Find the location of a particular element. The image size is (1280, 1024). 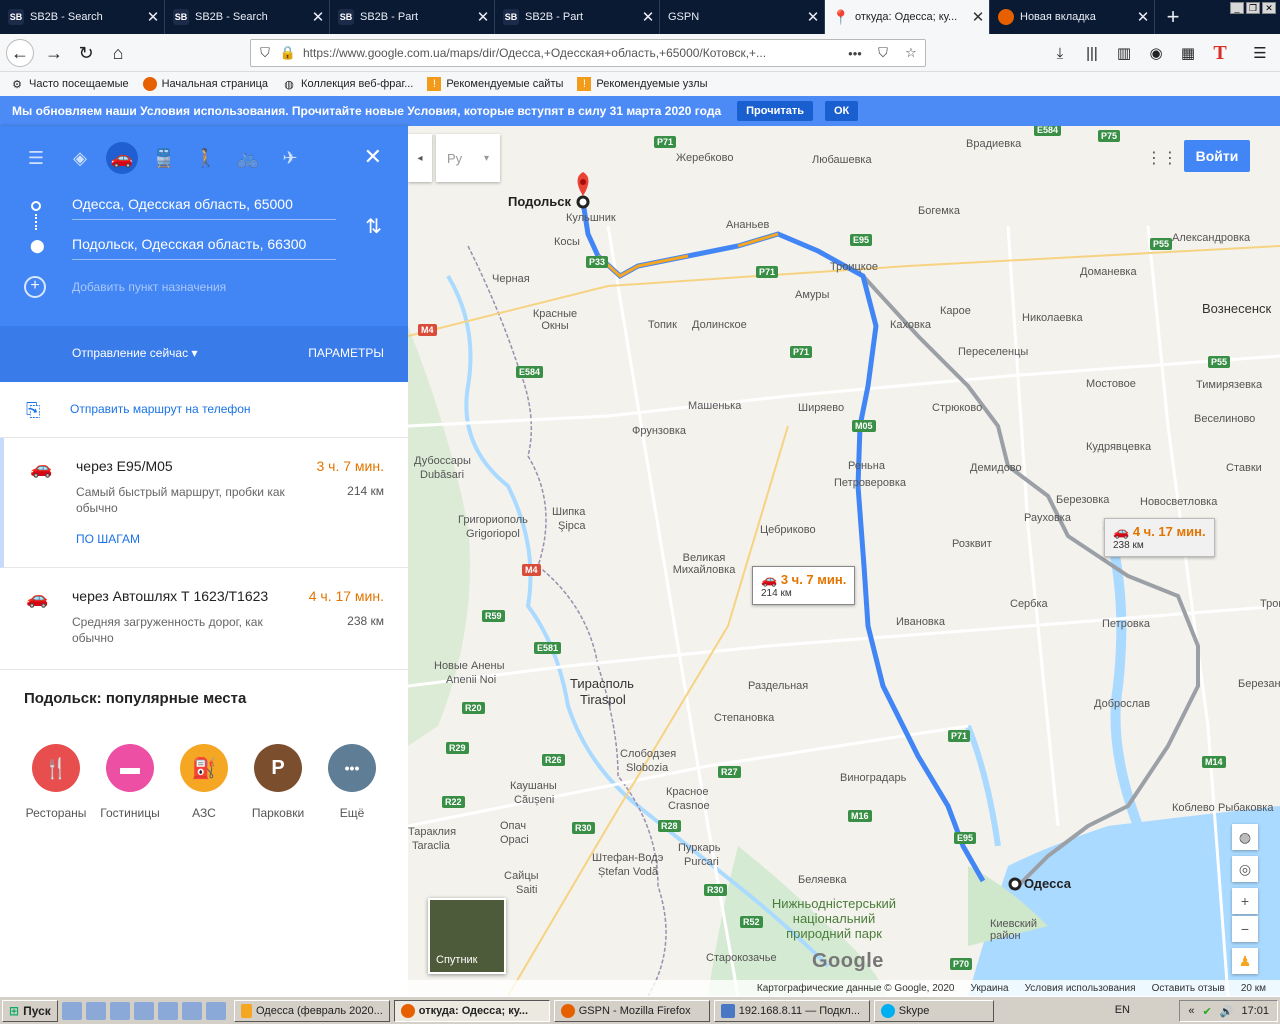

account-icon: ◉ is located at coordinates (1156, 53).